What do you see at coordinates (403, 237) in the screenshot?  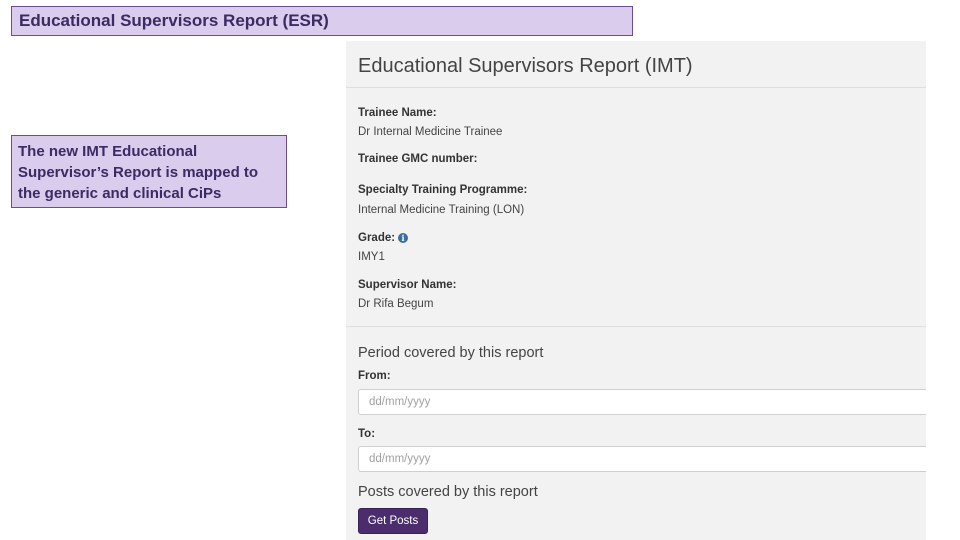 I see `info-icon: i` at bounding box center [403, 237].